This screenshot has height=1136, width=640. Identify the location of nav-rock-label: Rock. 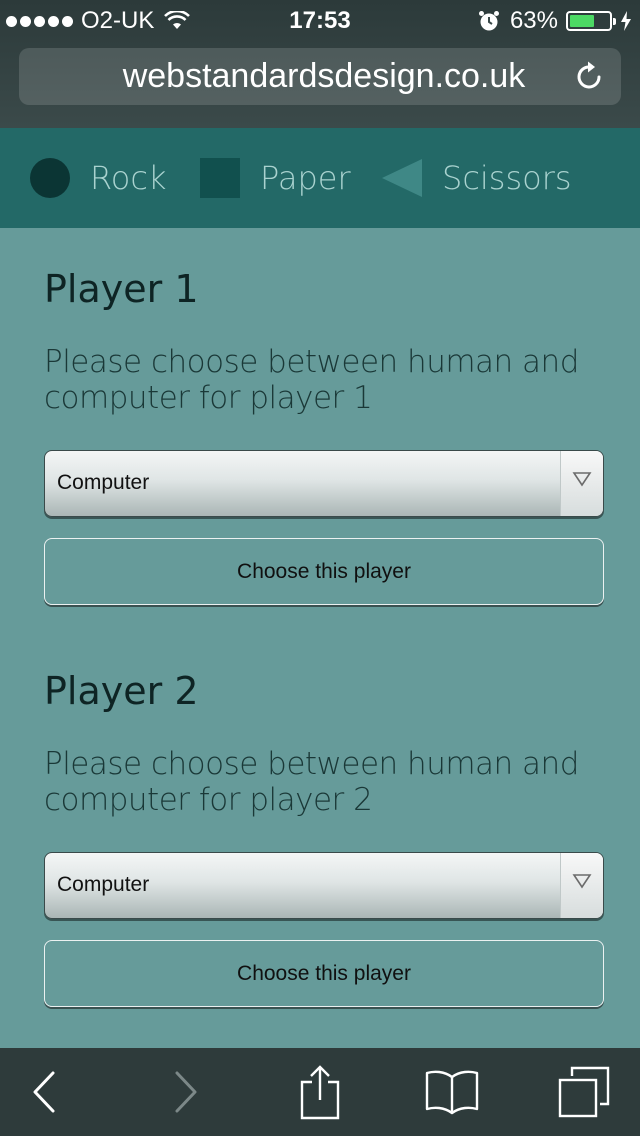
(128, 178).